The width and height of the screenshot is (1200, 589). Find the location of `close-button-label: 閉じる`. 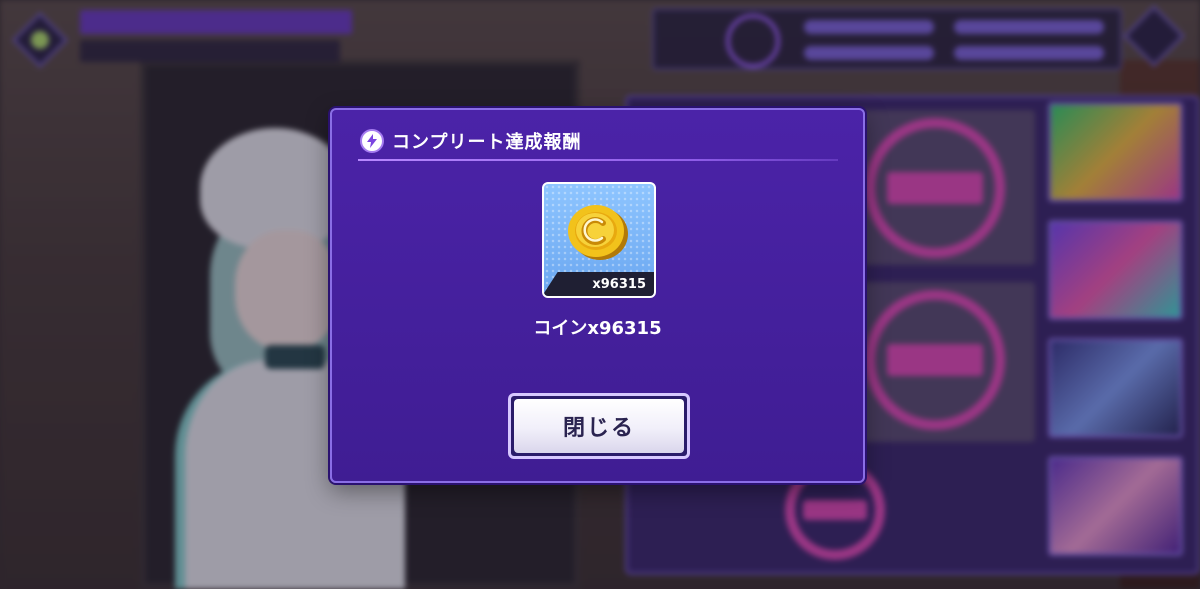

close-button-label: 閉じる is located at coordinates (599, 426).